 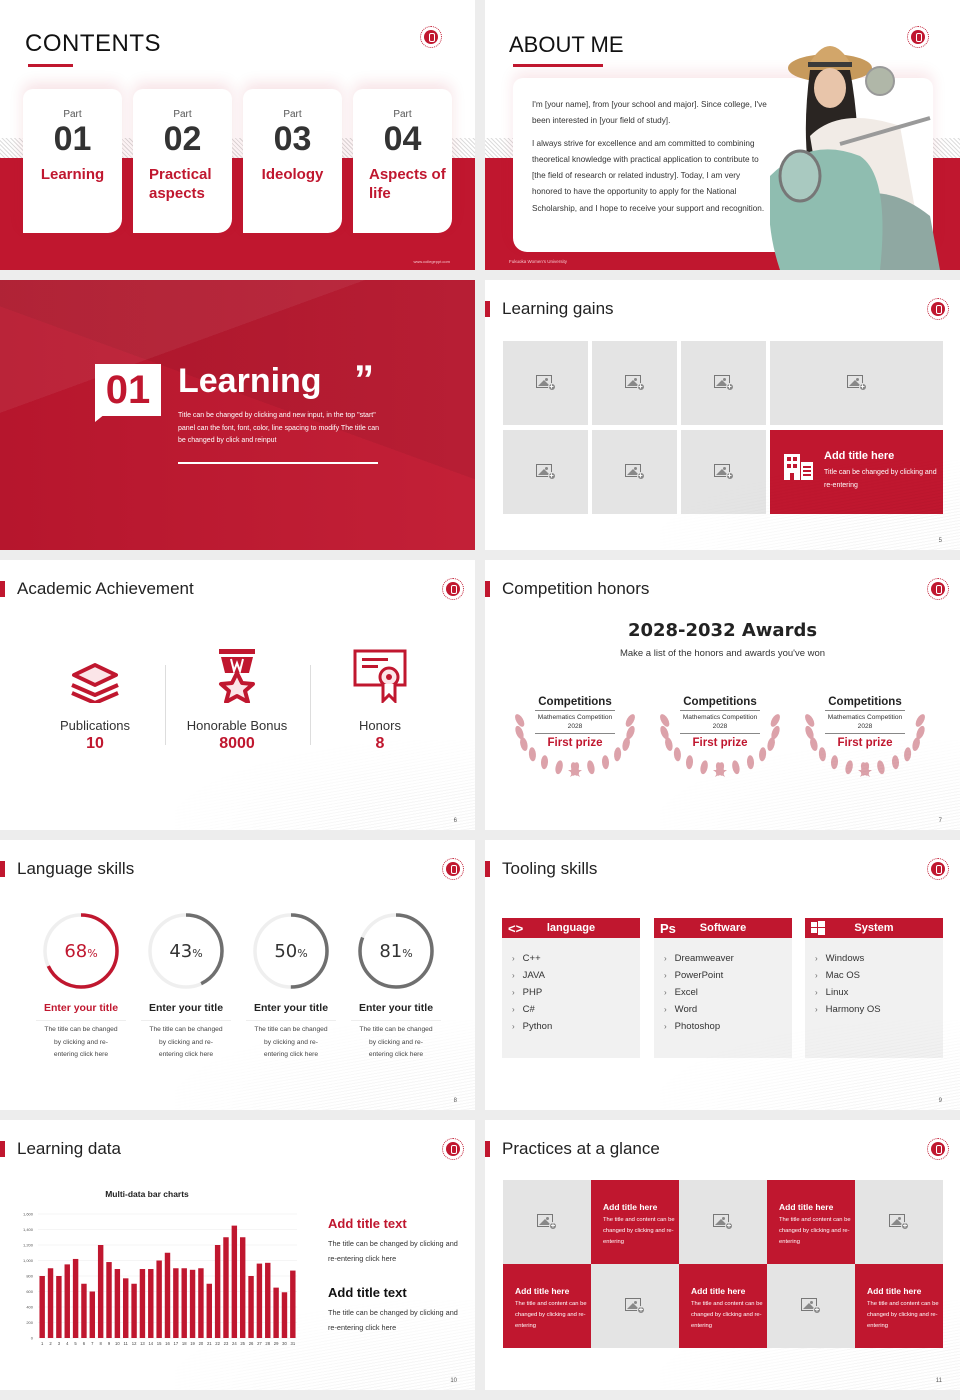 I want to click on section-number-box: 01, so click(x=128, y=390).